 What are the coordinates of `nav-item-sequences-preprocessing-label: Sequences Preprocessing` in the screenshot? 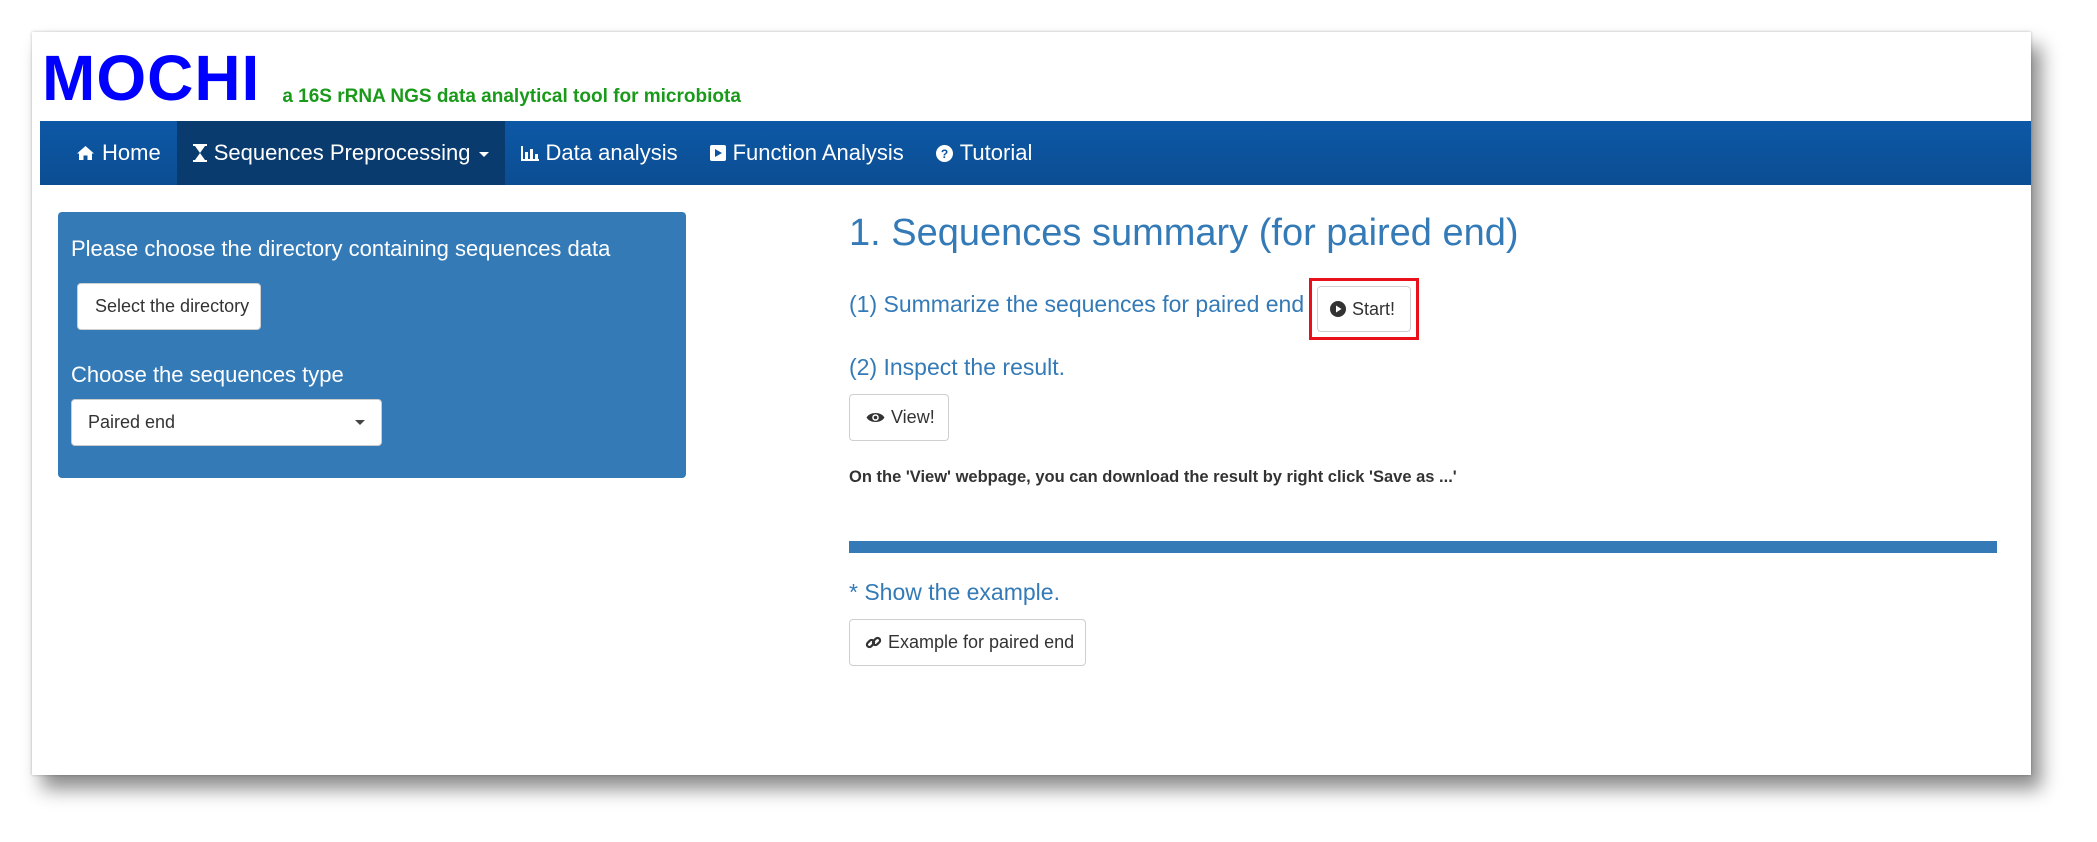 It's located at (342, 152).